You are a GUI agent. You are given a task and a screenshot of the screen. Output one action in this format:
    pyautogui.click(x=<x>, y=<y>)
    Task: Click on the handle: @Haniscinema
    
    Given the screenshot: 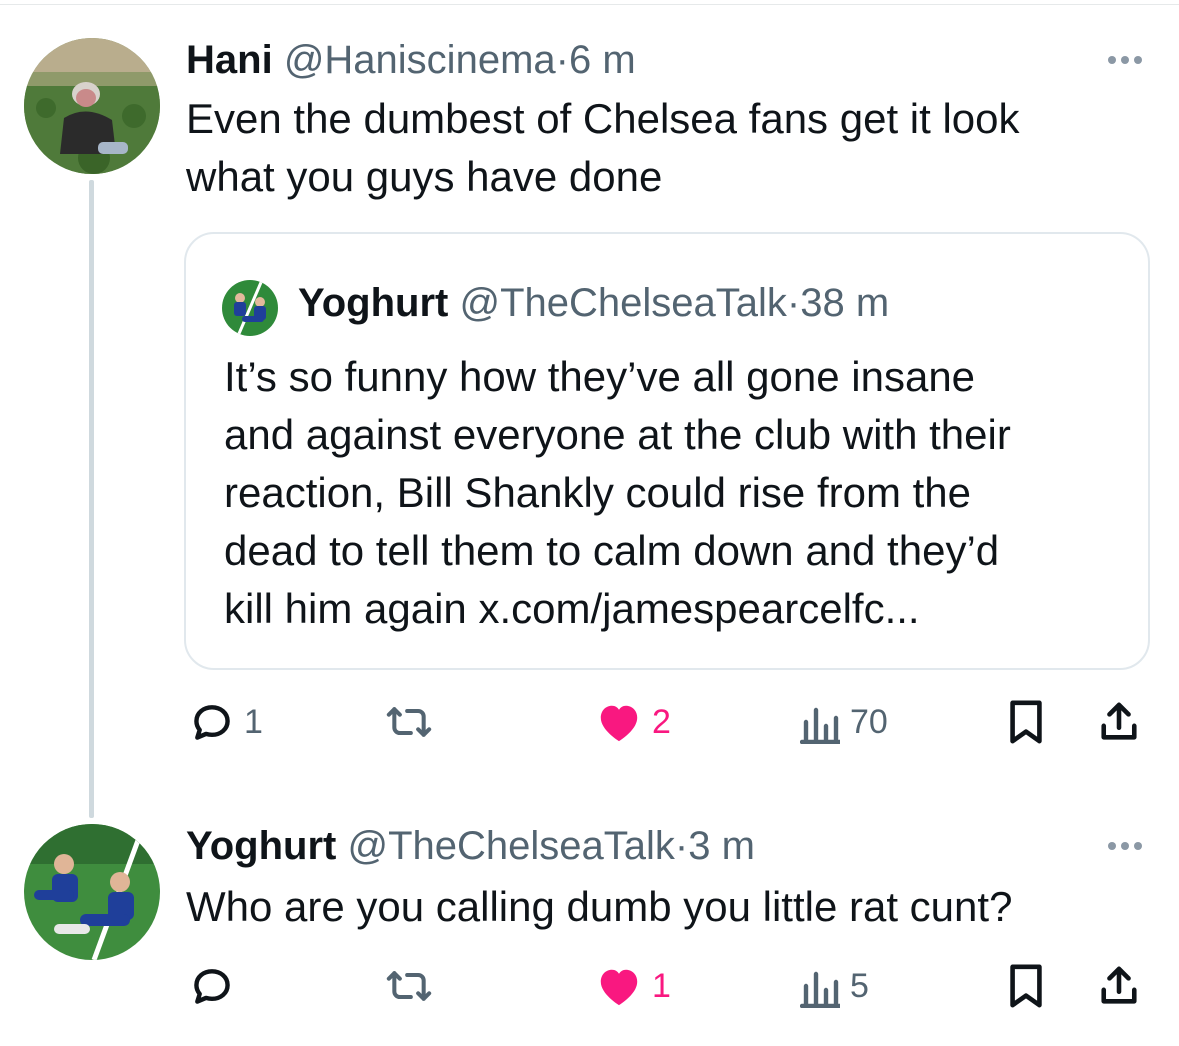 What is the action you would take?
    pyautogui.click(x=420, y=60)
    